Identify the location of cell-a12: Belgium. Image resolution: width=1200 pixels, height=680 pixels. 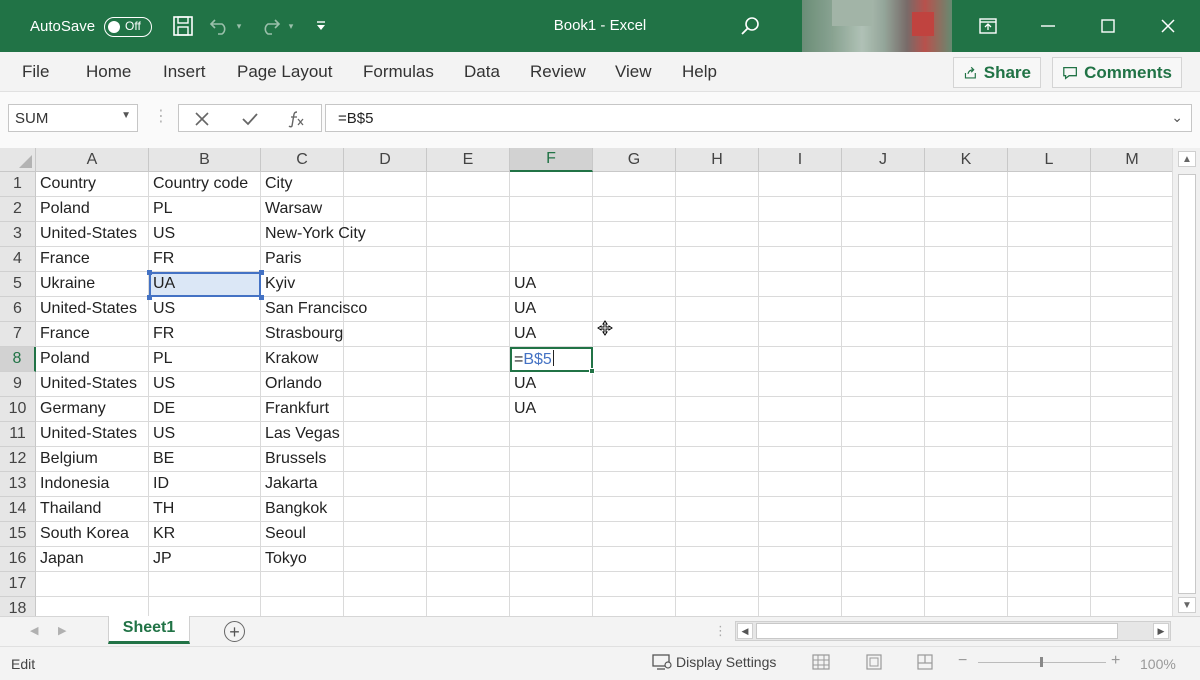
(92, 459).